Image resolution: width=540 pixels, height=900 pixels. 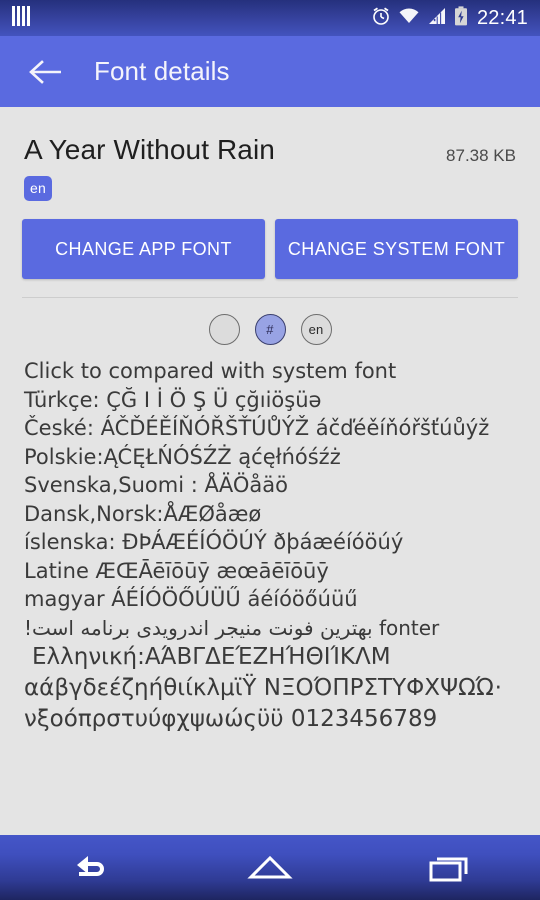 I want to click on page-title: Font details, so click(x=162, y=71).